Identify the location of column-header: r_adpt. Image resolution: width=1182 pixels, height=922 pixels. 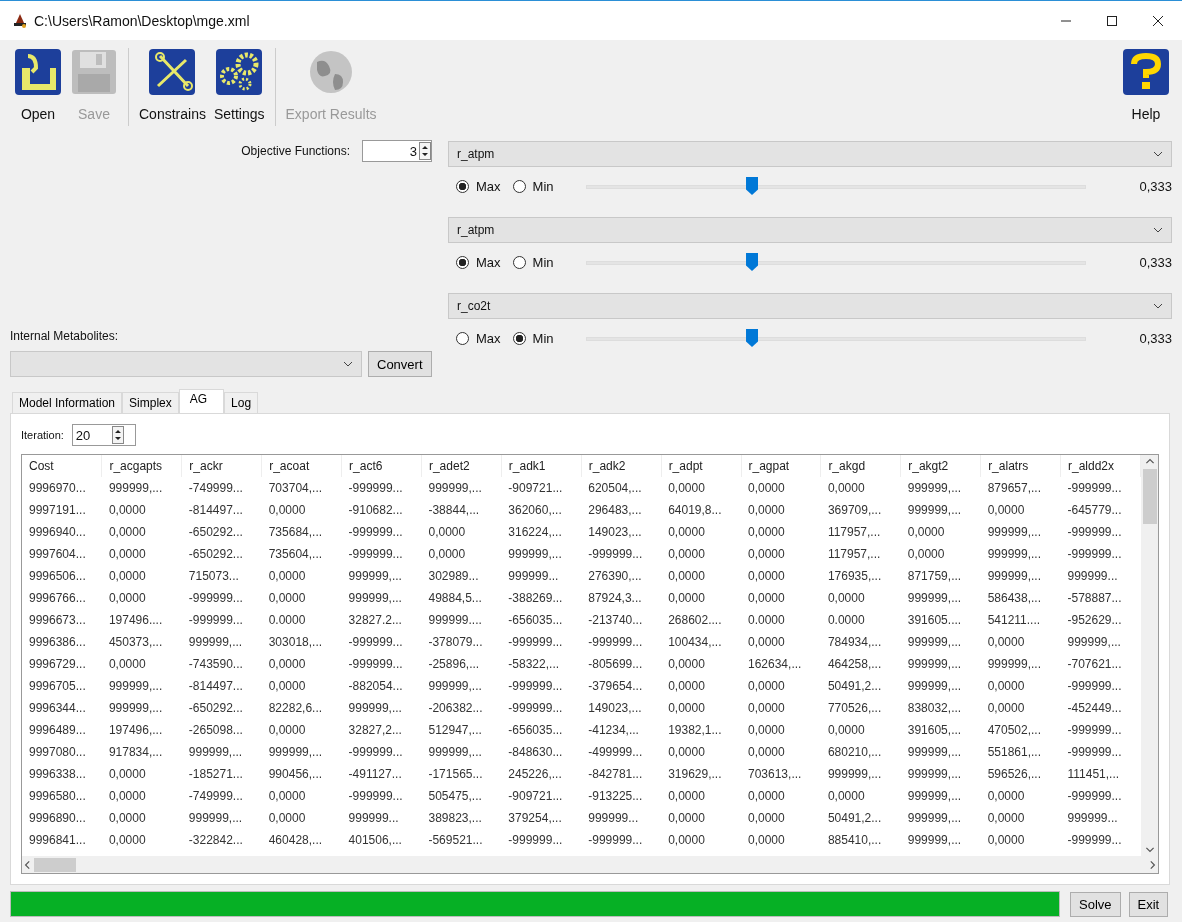
(701, 466).